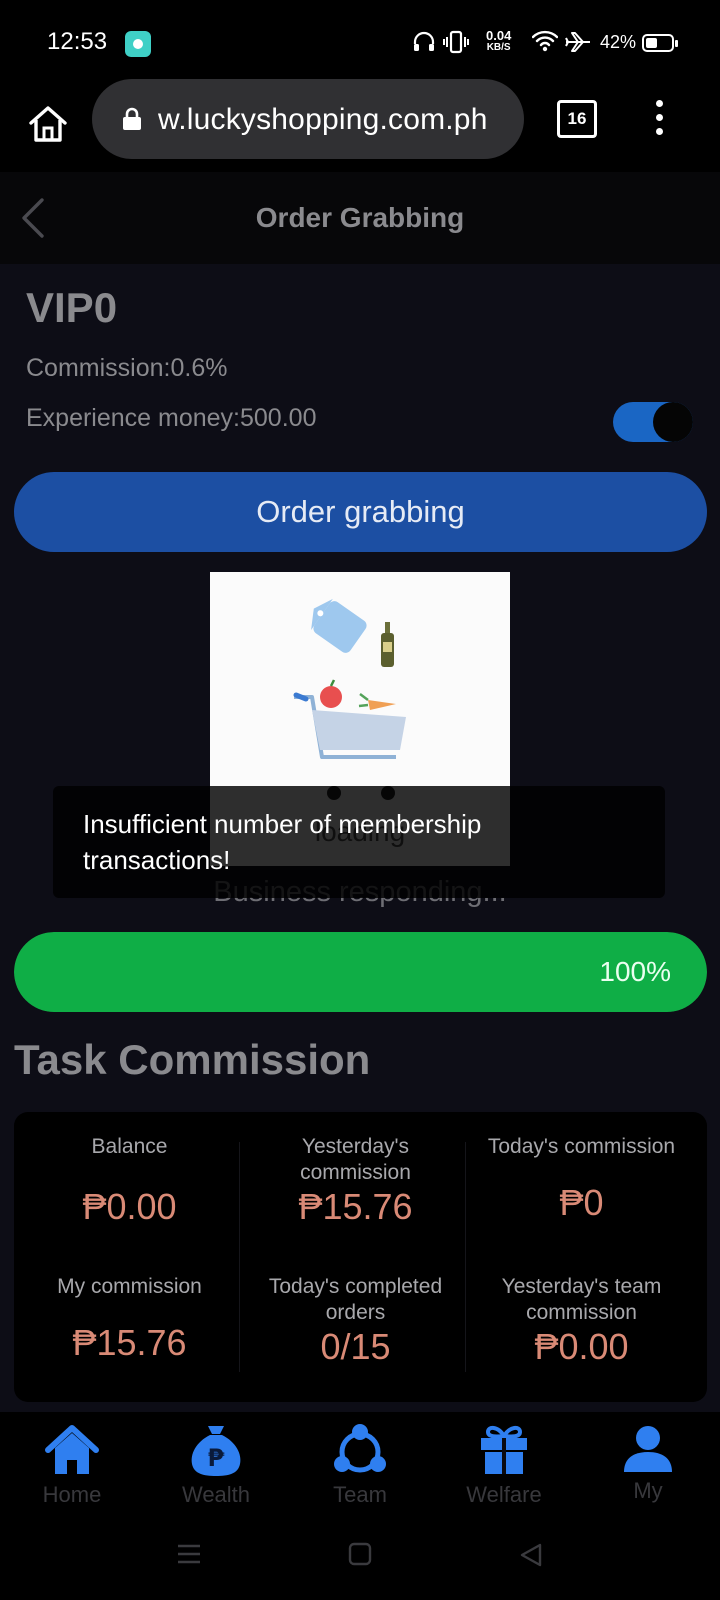 The height and width of the screenshot is (1600, 720). Describe the element at coordinates (360, 512) in the screenshot. I see `order-grabbing-button: Order grabbing` at that location.